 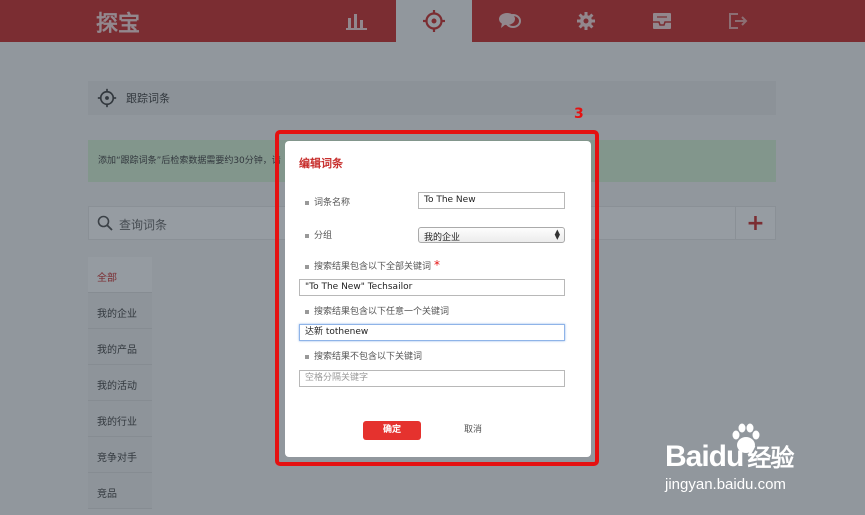 I want to click on term-name-label: 词条名称, so click(x=327, y=201).